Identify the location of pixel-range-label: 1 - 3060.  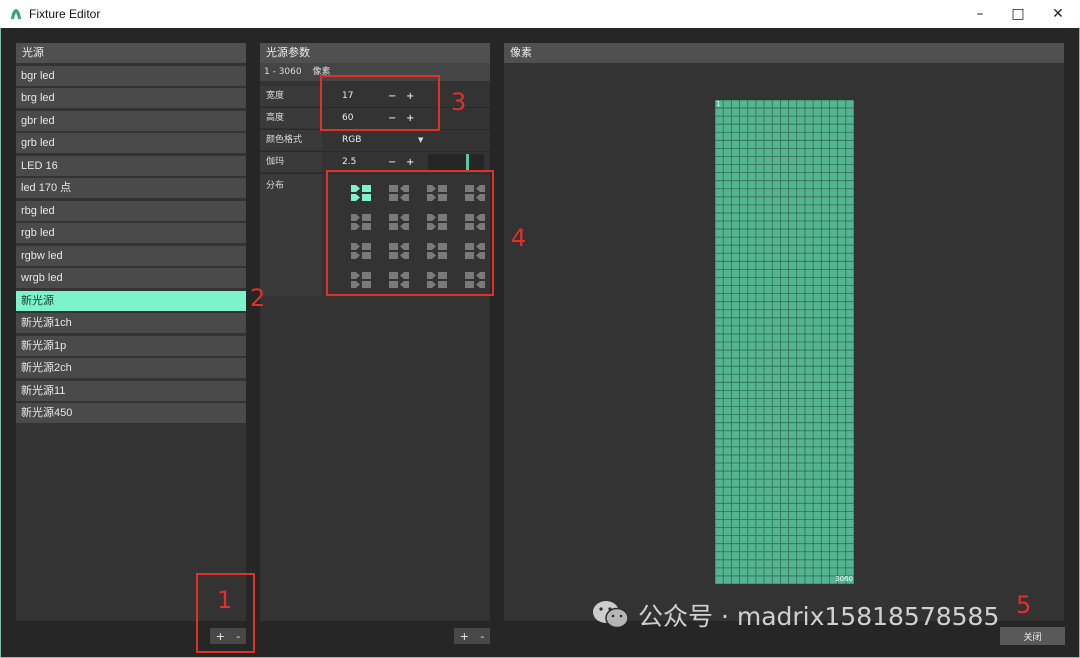
(283, 72).